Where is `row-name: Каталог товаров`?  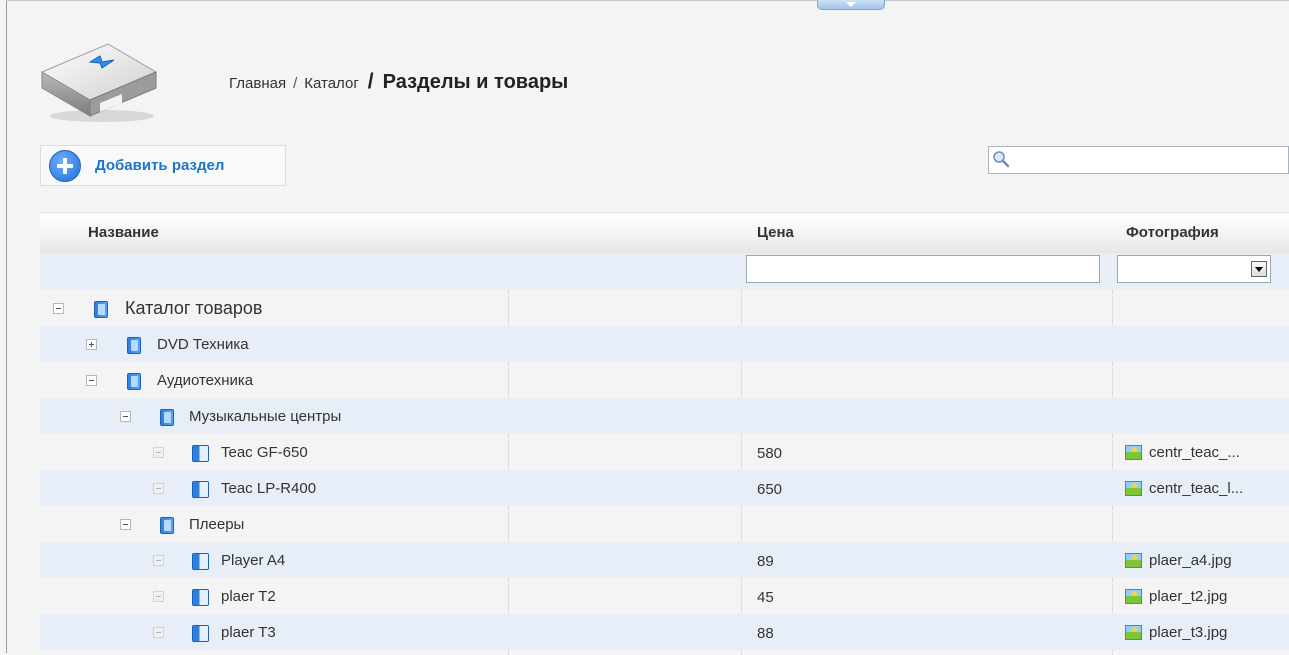 row-name: Каталог товаров is located at coordinates (194, 308).